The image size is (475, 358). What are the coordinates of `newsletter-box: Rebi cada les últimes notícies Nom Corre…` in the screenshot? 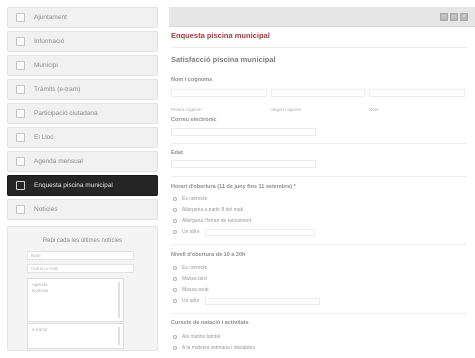 It's located at (82, 288).